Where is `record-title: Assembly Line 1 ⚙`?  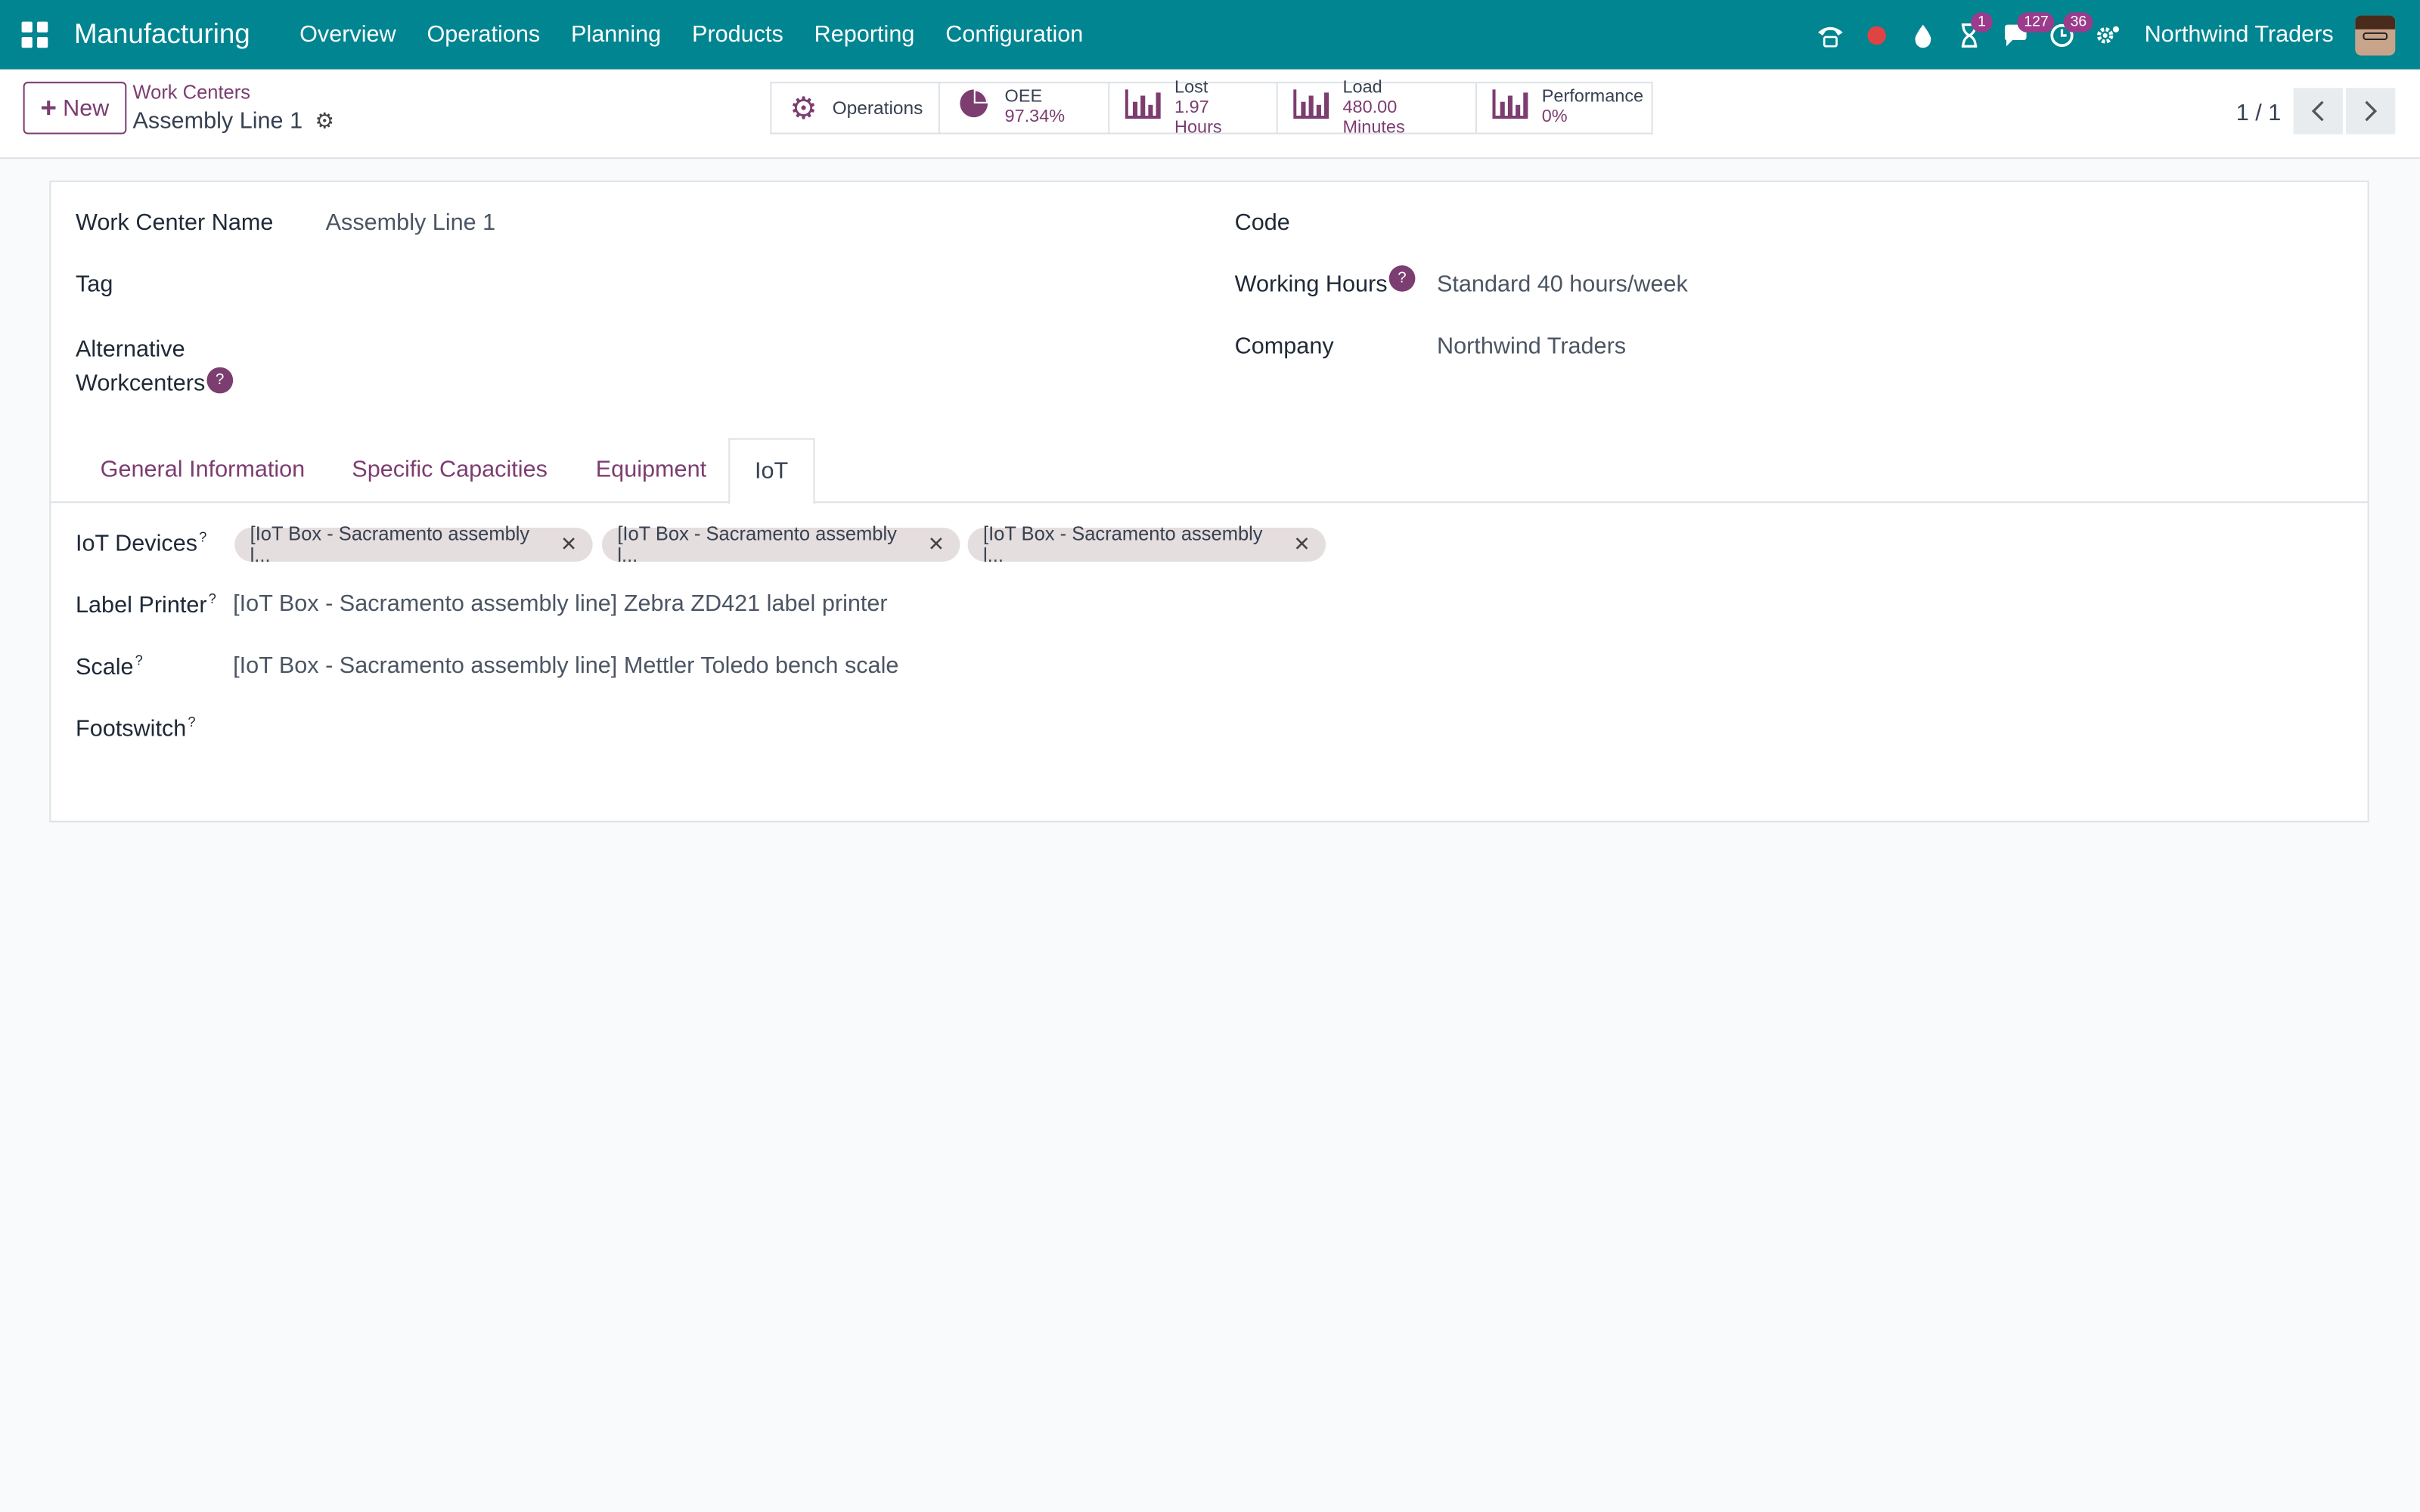
record-title: Assembly Line 1 ⚙ is located at coordinates (234, 121).